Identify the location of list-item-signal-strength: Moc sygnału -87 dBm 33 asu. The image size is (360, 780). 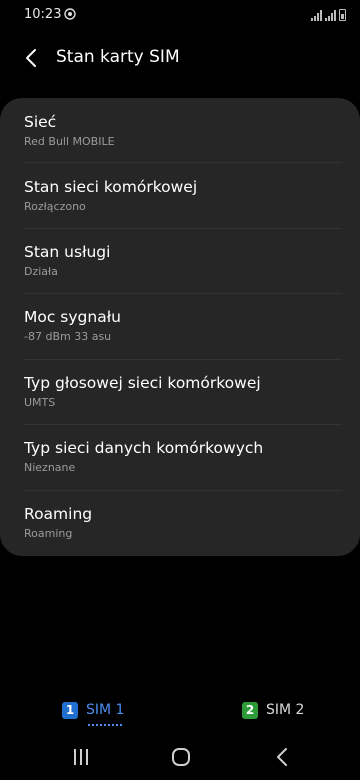
(183, 326).